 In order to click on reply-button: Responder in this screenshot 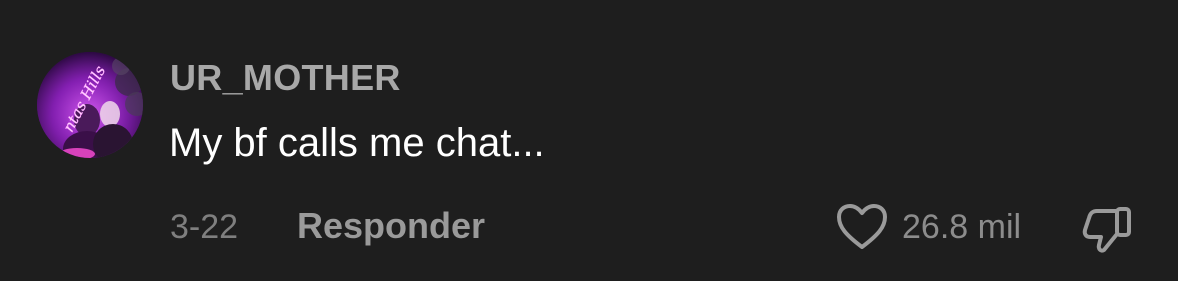, I will do `click(391, 226)`.